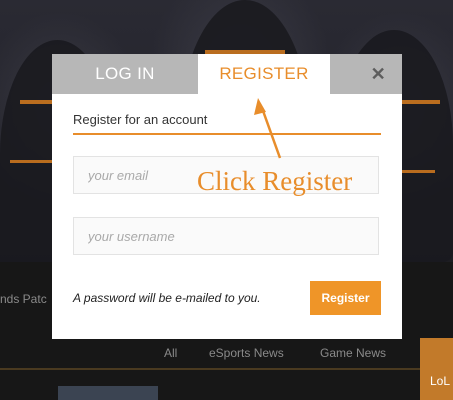 The width and height of the screenshot is (453, 400). Describe the element at coordinates (227, 123) in the screenshot. I see `form-heading: Register for an account` at that location.